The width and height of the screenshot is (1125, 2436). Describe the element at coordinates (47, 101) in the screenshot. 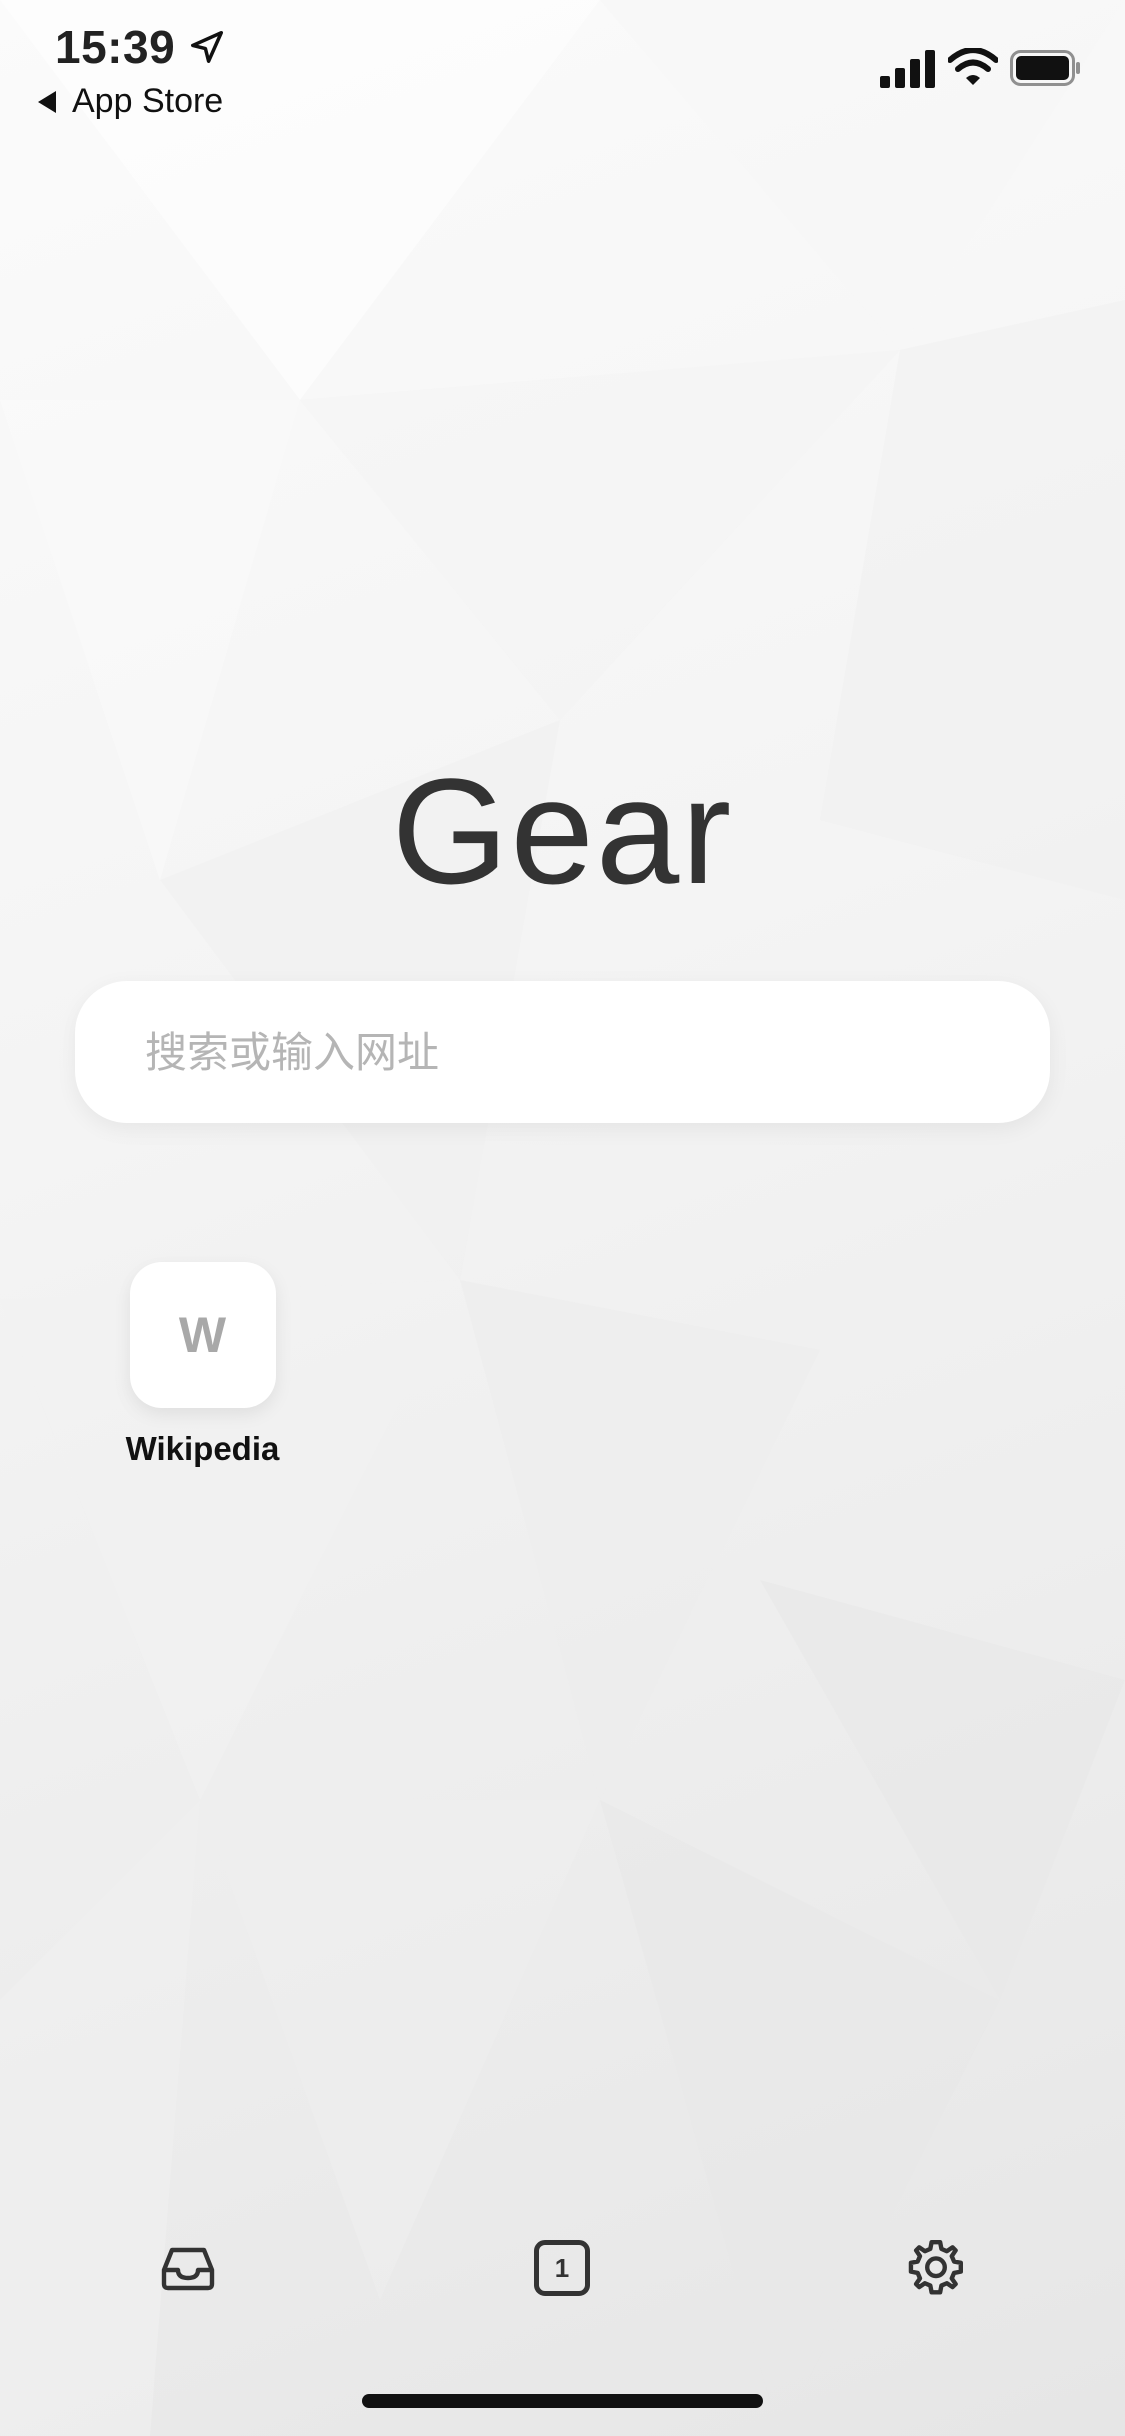

I see `back-triangle-icon` at that location.